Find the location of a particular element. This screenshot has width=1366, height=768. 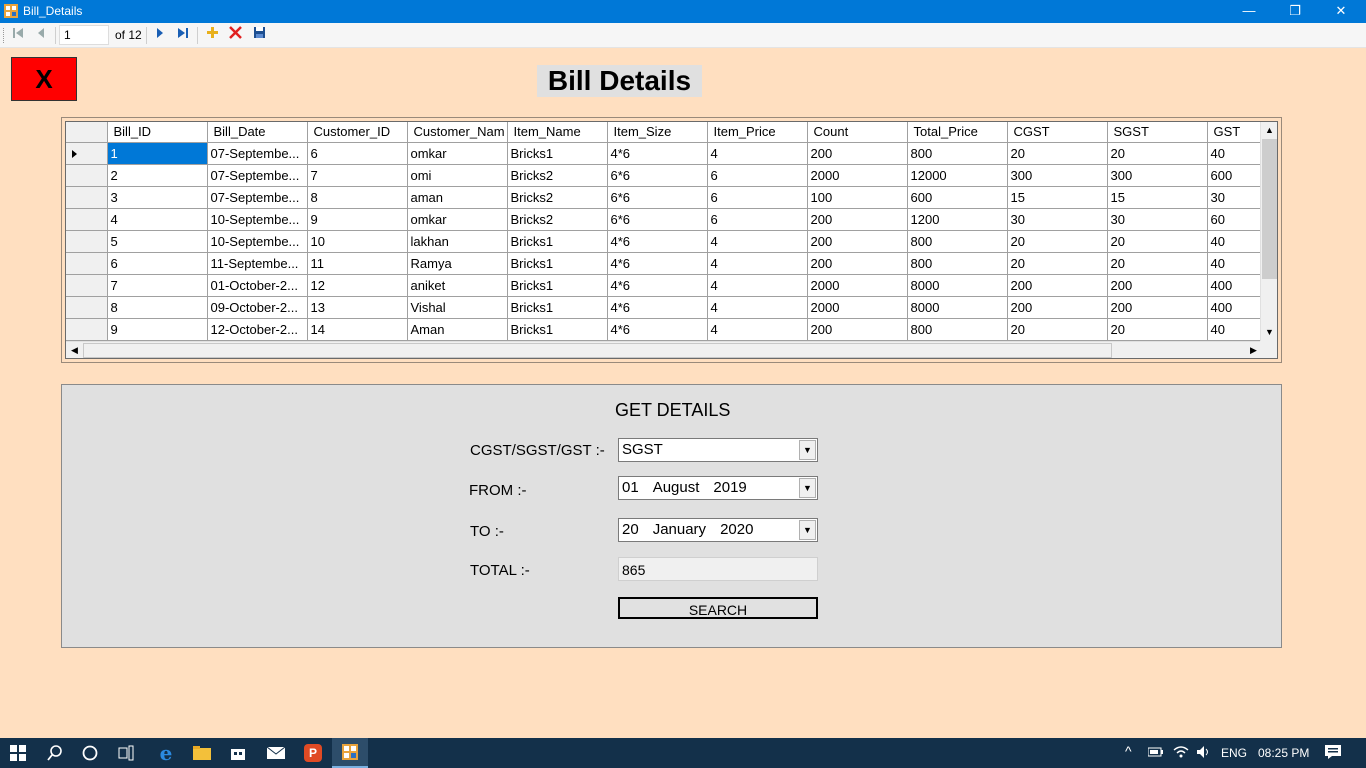

save-icon is located at coordinates (259, 35).